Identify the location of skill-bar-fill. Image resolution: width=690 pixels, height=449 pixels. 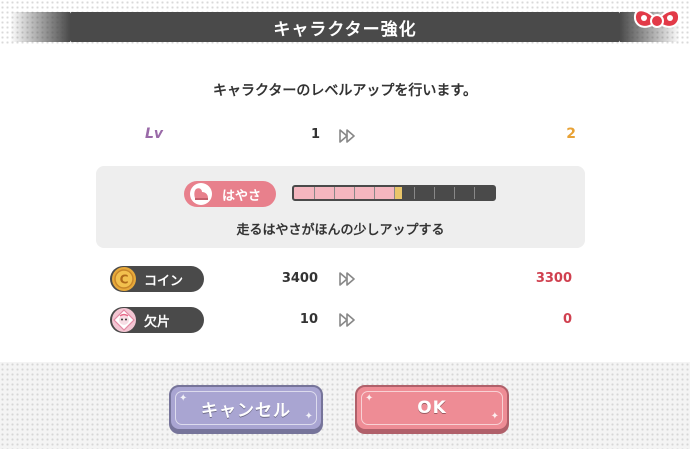
(344, 193).